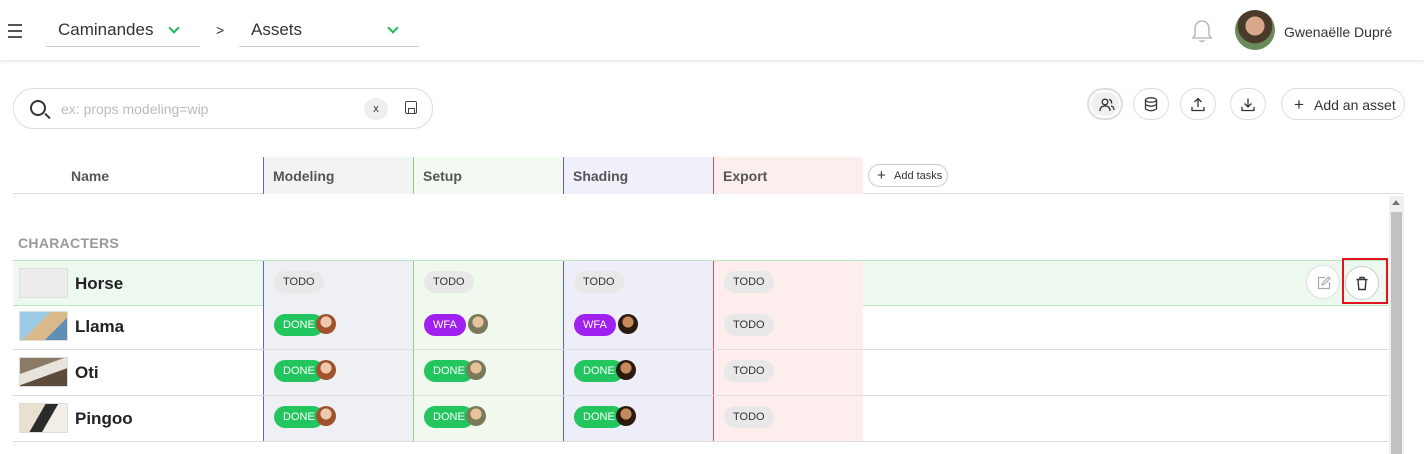  What do you see at coordinates (277, 29) in the screenshot?
I see `section-label: Assets` at bounding box center [277, 29].